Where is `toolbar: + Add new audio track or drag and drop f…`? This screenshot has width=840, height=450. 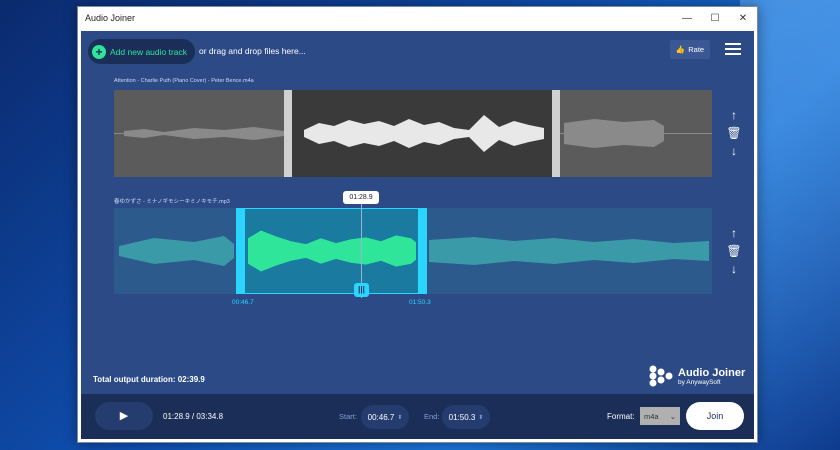 toolbar: + Add new audio track or drag and drop f… is located at coordinates (417, 49).